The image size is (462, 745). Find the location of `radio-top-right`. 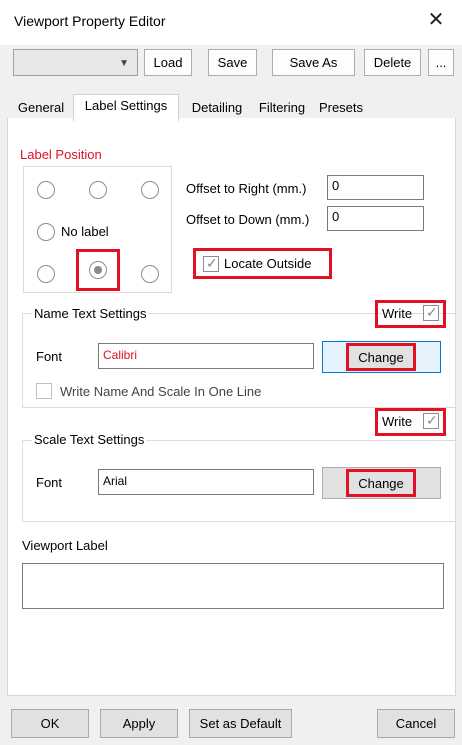

radio-top-right is located at coordinates (150, 190).